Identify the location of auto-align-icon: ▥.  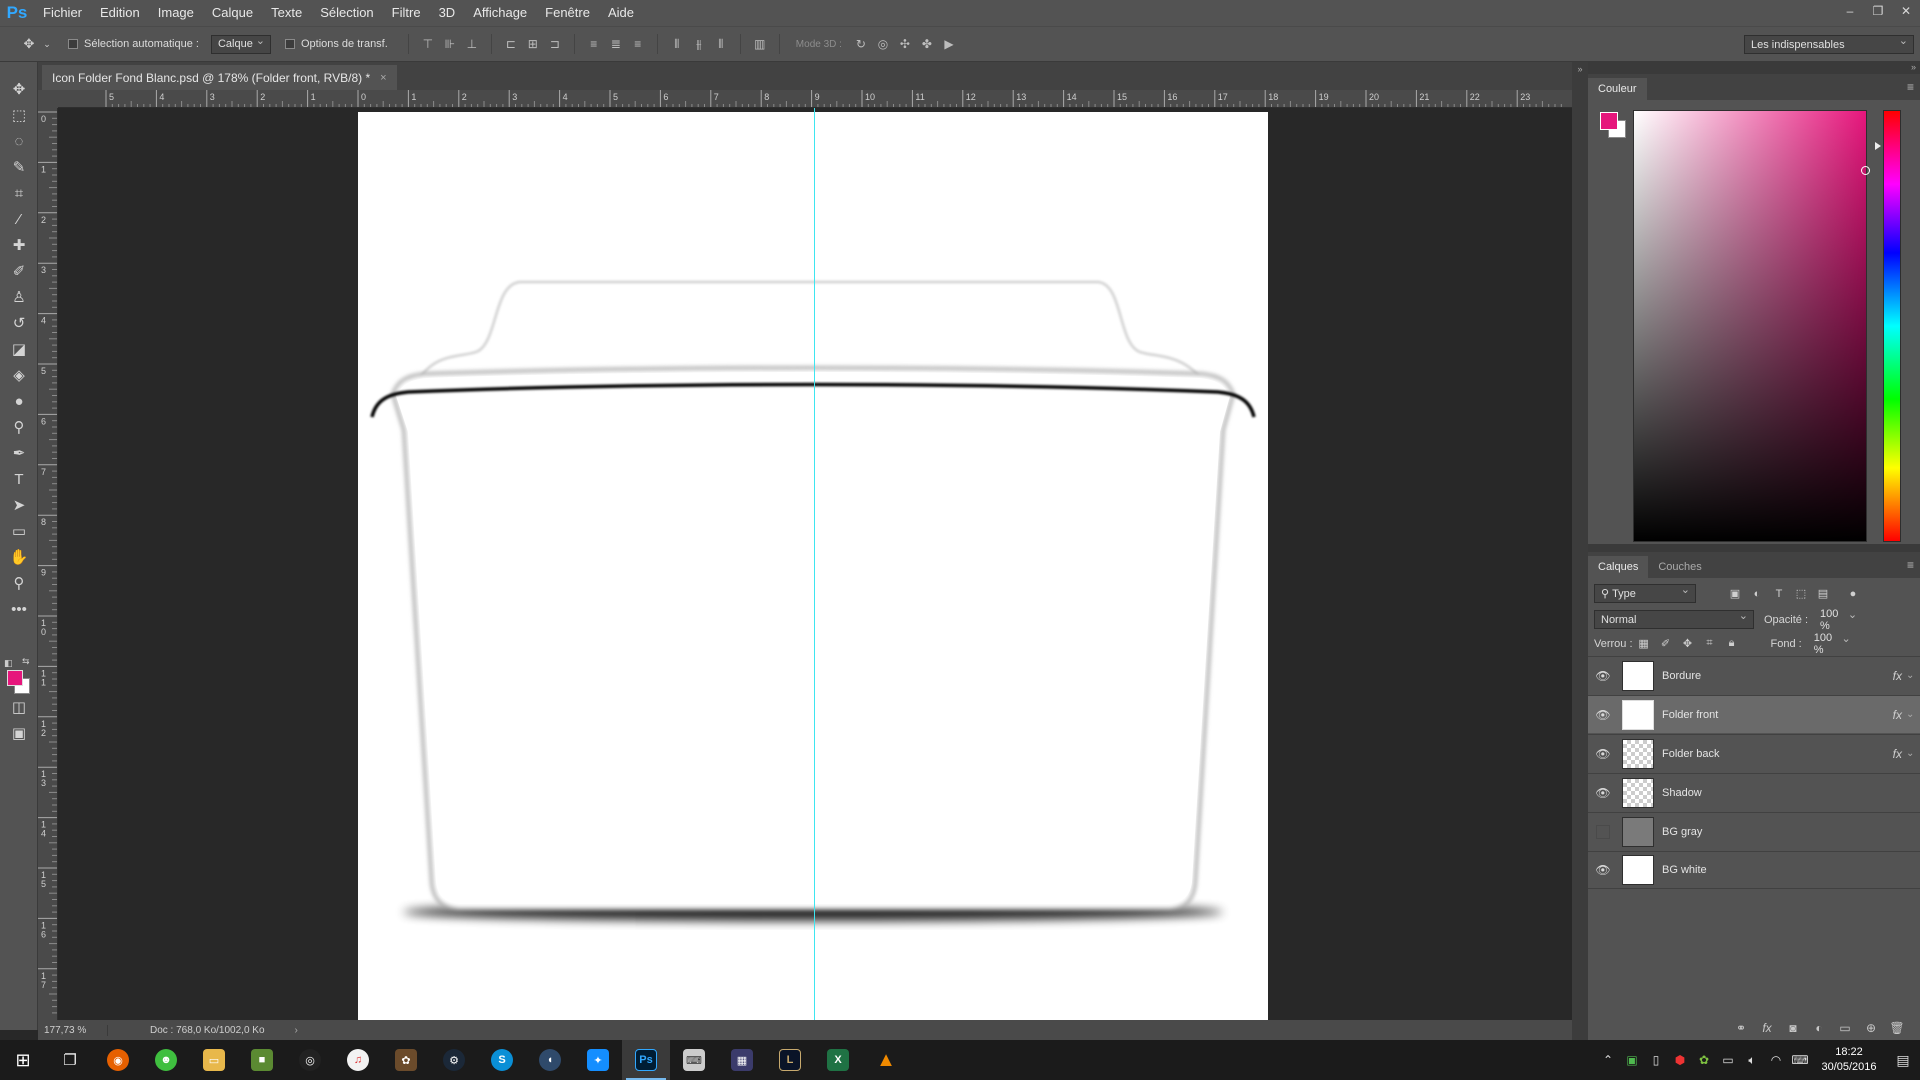
(760, 44).